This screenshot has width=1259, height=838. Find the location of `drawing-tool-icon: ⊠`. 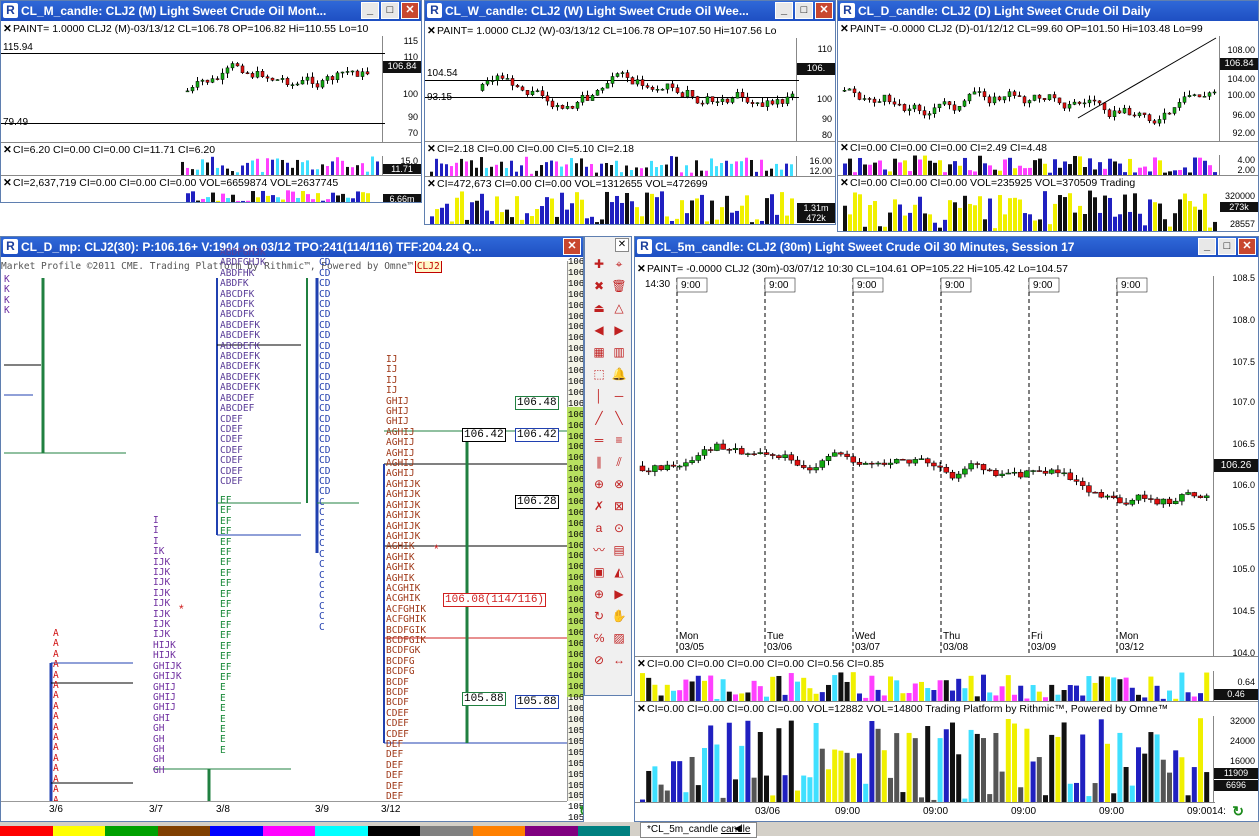

drawing-tool-icon: ⊠ is located at coordinates (619, 506).